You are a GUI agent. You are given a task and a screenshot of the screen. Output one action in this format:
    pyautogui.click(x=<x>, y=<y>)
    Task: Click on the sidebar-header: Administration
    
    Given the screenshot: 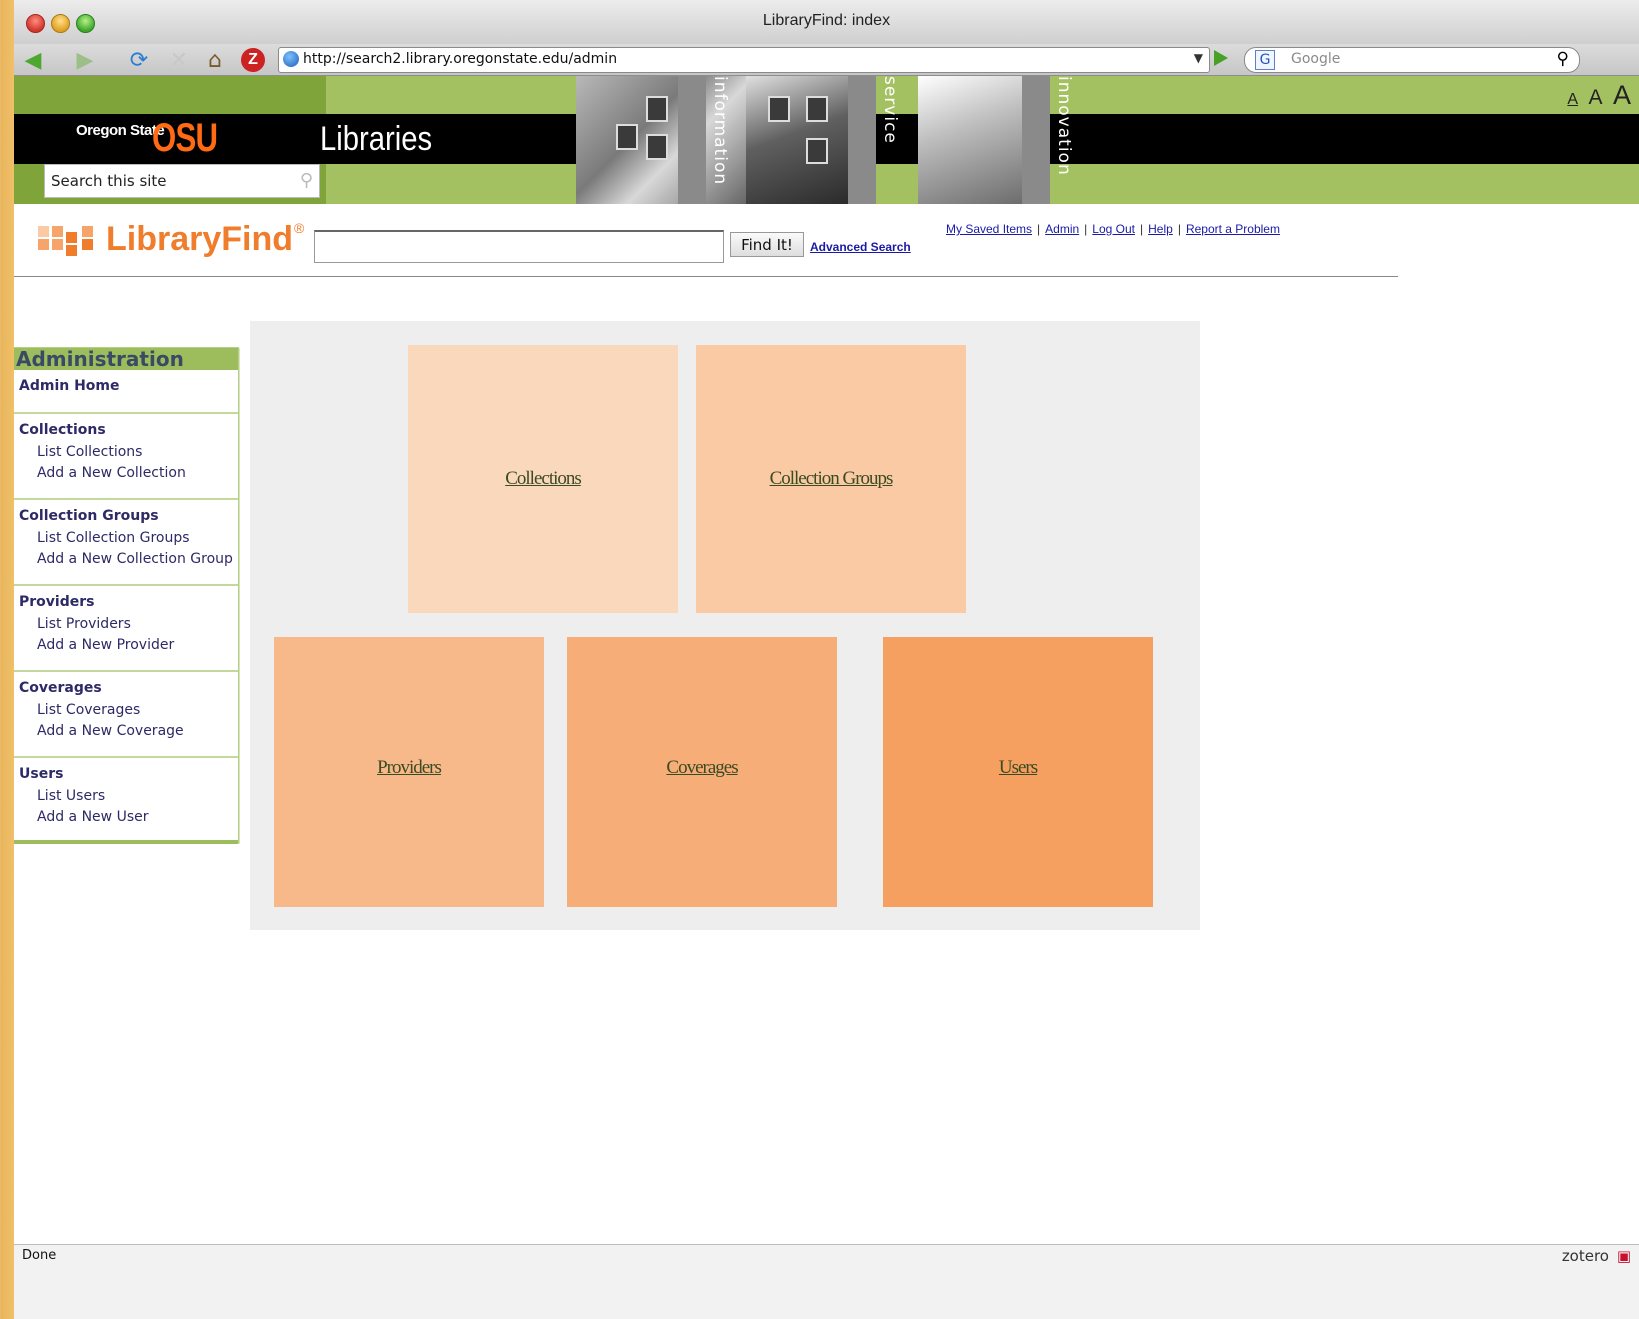 What is the action you would take?
    pyautogui.click(x=126, y=359)
    